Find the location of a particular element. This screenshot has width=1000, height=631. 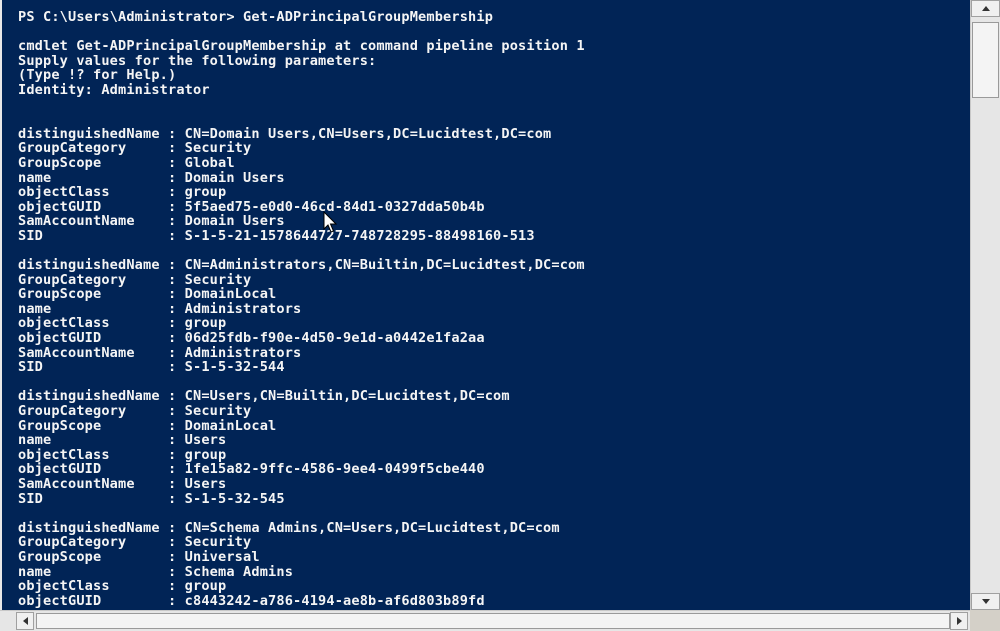

console-line: SamAccountName : Domain Users is located at coordinates (151, 221).